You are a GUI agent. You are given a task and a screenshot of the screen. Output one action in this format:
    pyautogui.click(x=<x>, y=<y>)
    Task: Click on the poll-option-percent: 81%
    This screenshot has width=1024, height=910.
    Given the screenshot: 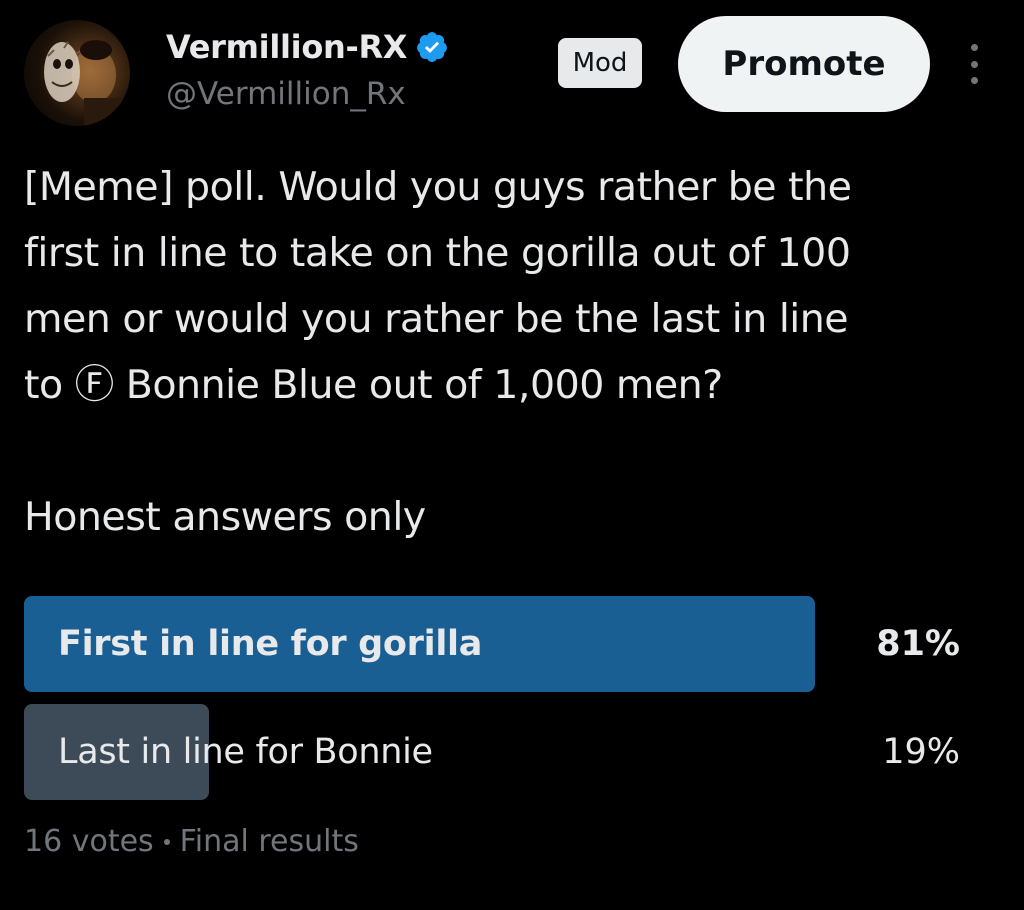 What is the action you would take?
    pyautogui.click(x=918, y=644)
    